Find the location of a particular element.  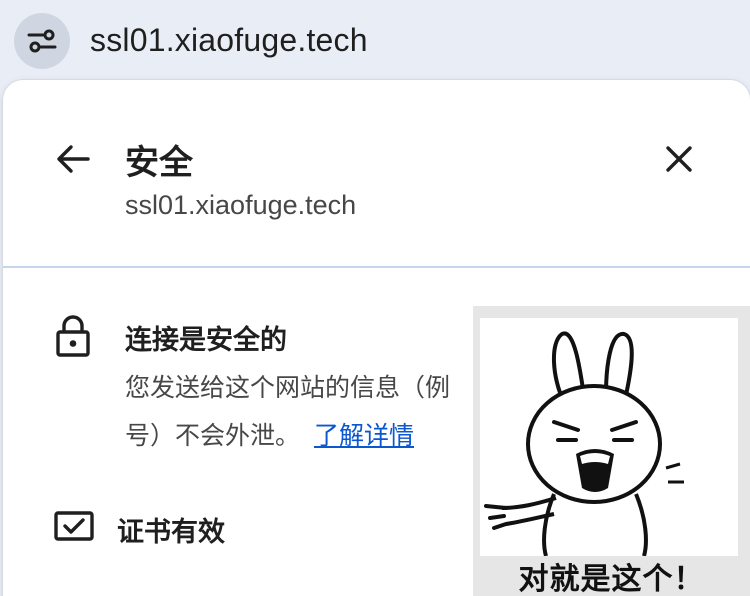

connection-description-line2: 号）不会外泄。 is located at coordinates (213, 436).